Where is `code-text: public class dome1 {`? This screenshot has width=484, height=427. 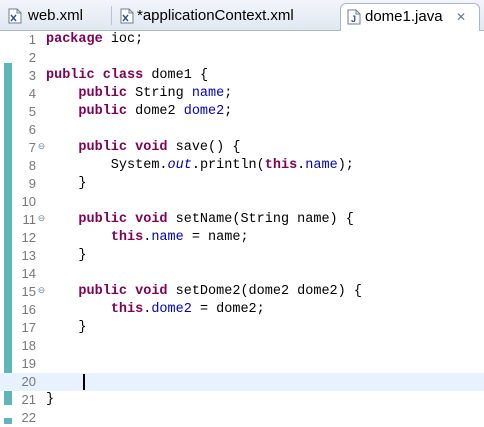
code-text: public class dome1 { is located at coordinates (127, 76).